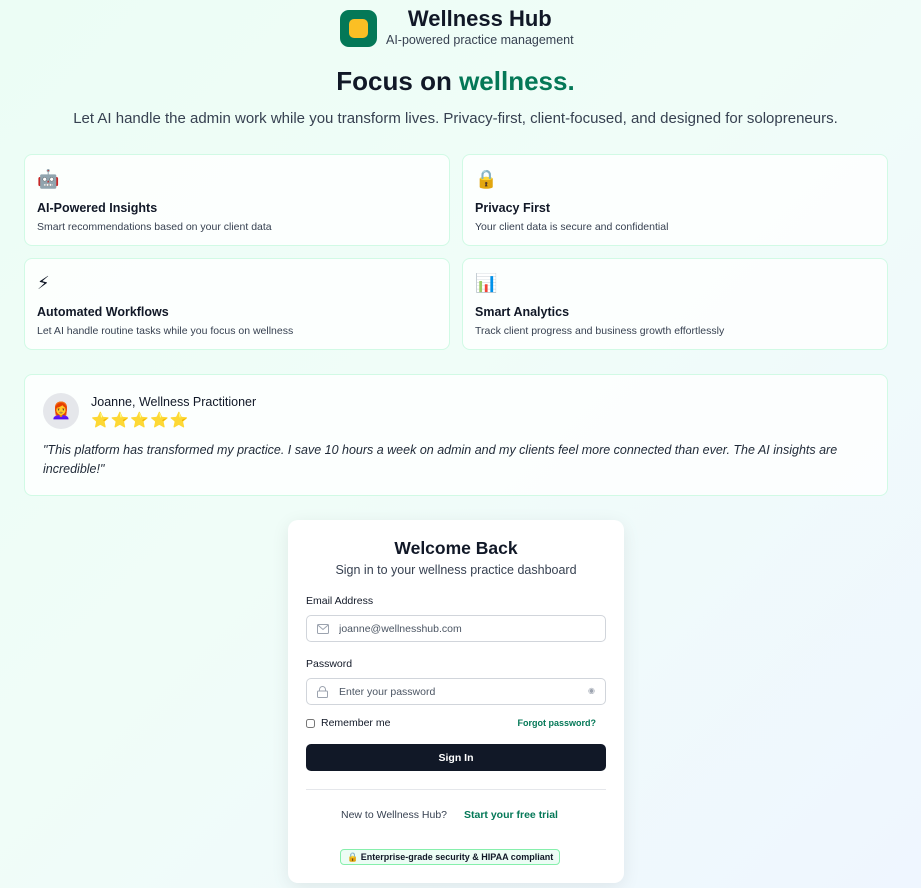 Image resolution: width=921 pixels, height=888 pixels. What do you see at coordinates (43, 283) in the screenshot?
I see `lightning-icon: ⚡` at bounding box center [43, 283].